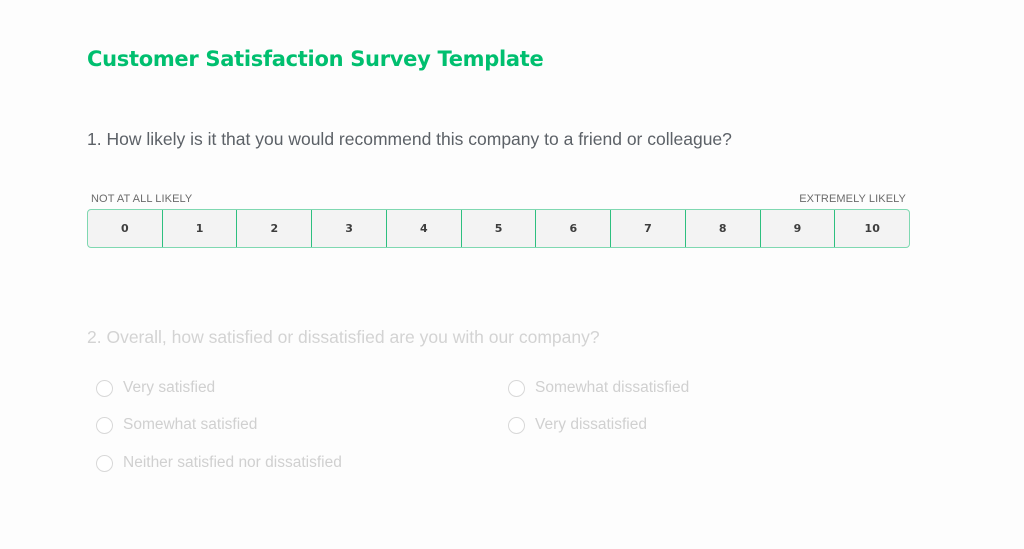 The image size is (1024, 549). Describe the element at coordinates (798, 228) in the screenshot. I see `scale-option-9: 9` at that location.